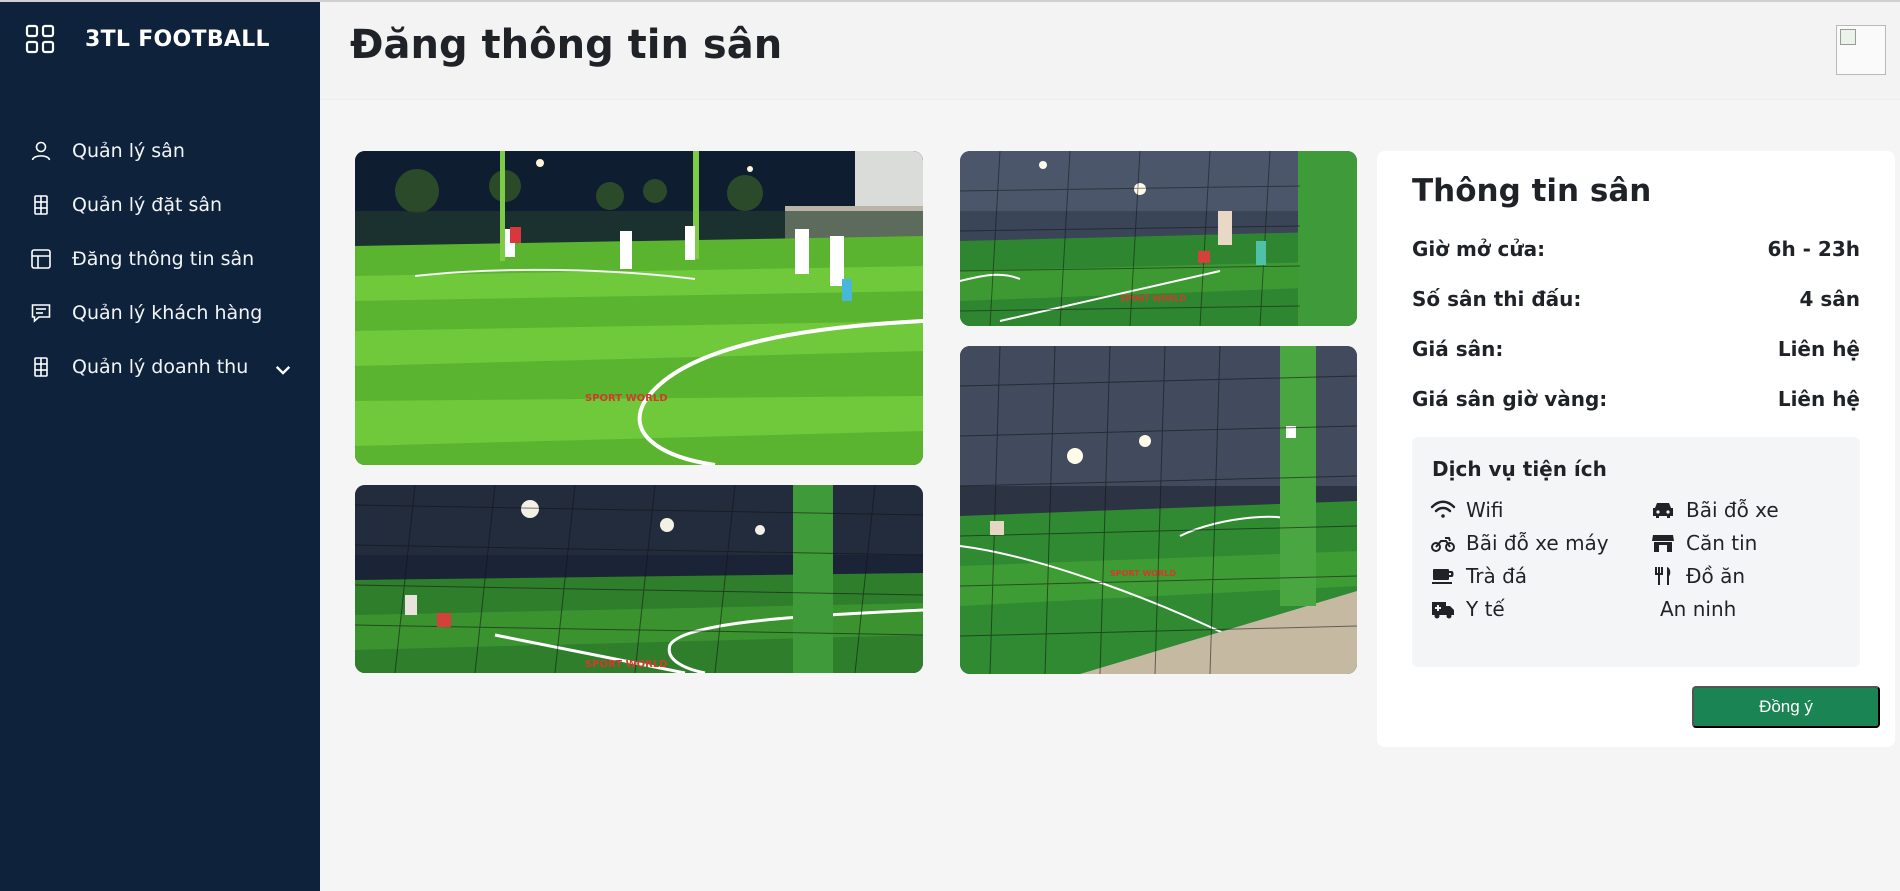  I want to click on sidebar-item-label: Quản lý sân, so click(128, 151).